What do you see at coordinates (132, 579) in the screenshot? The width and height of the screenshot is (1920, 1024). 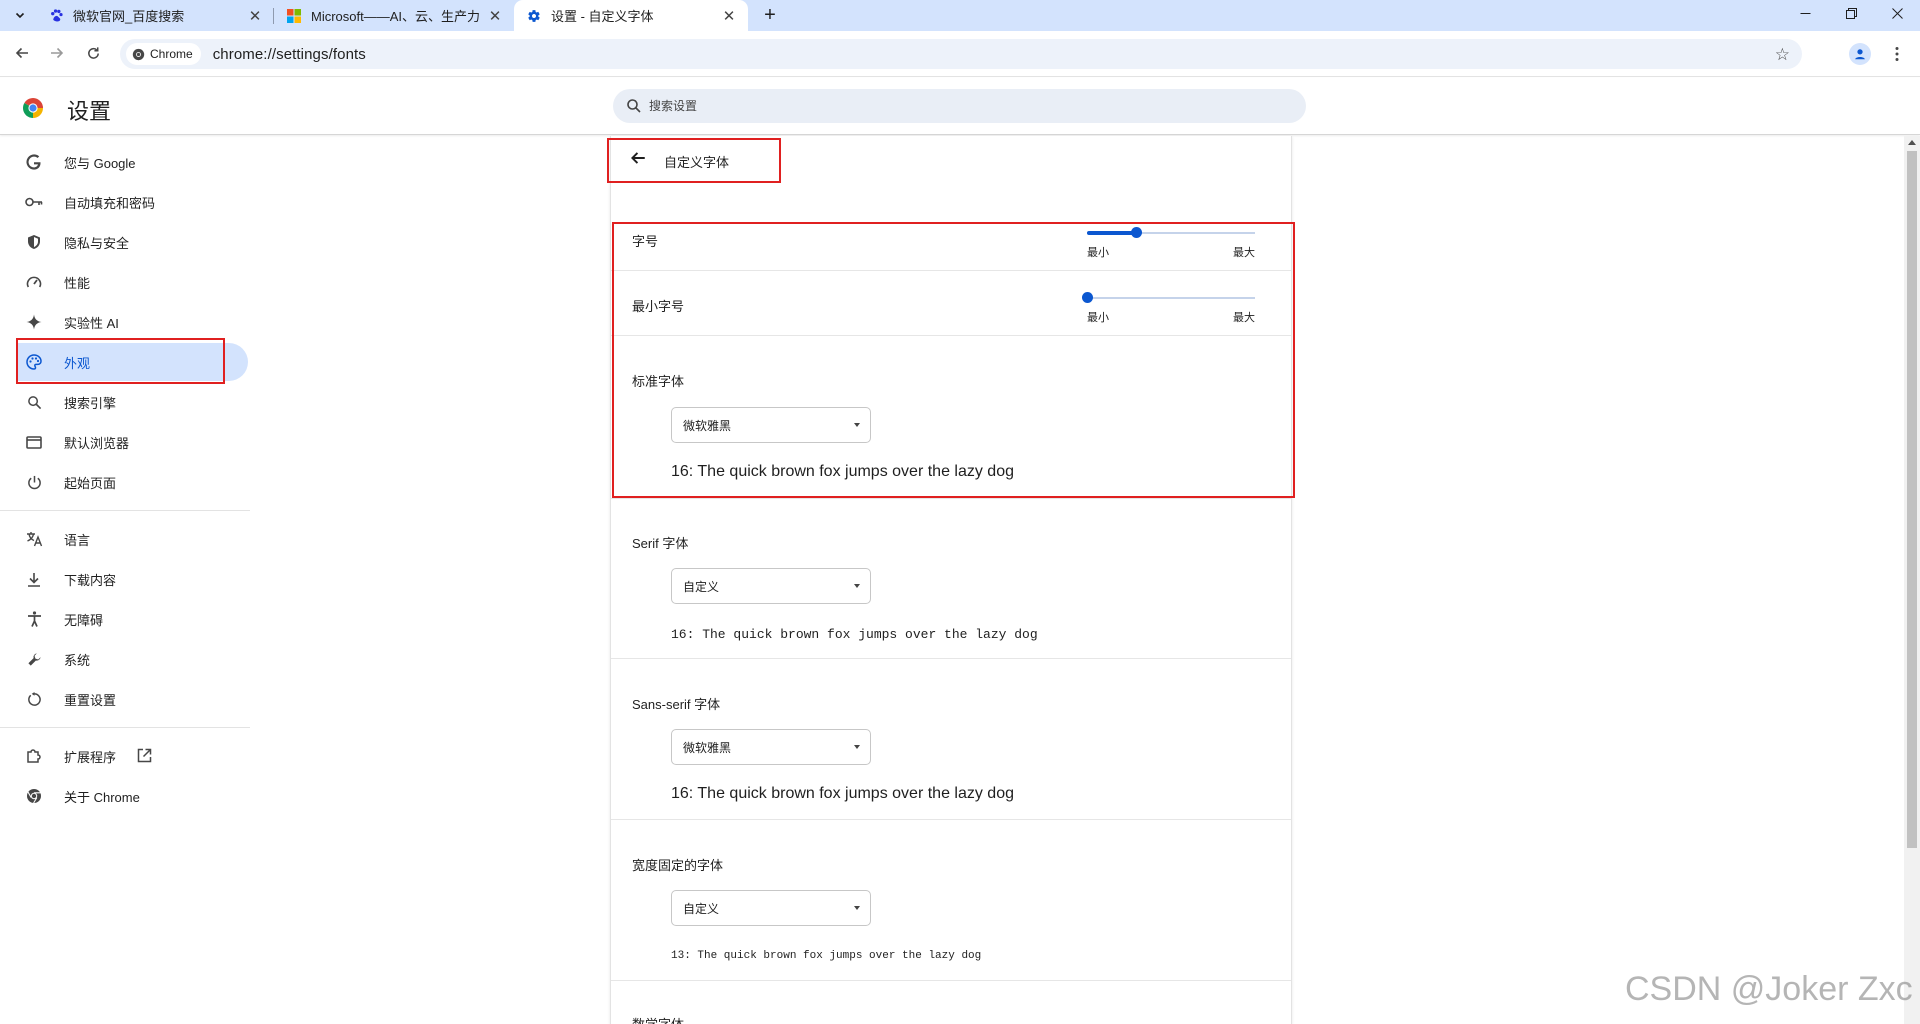 I see `sidebar-item-downloads: 下载内容` at bounding box center [132, 579].